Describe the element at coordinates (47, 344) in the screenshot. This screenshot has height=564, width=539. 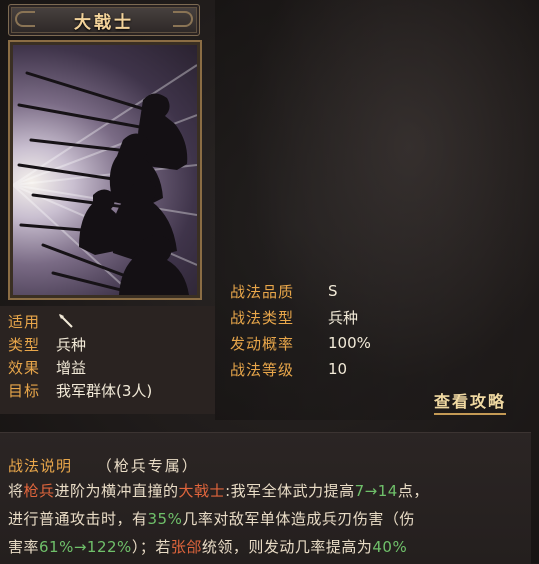
I see `type-row: 类型 兵种` at that location.